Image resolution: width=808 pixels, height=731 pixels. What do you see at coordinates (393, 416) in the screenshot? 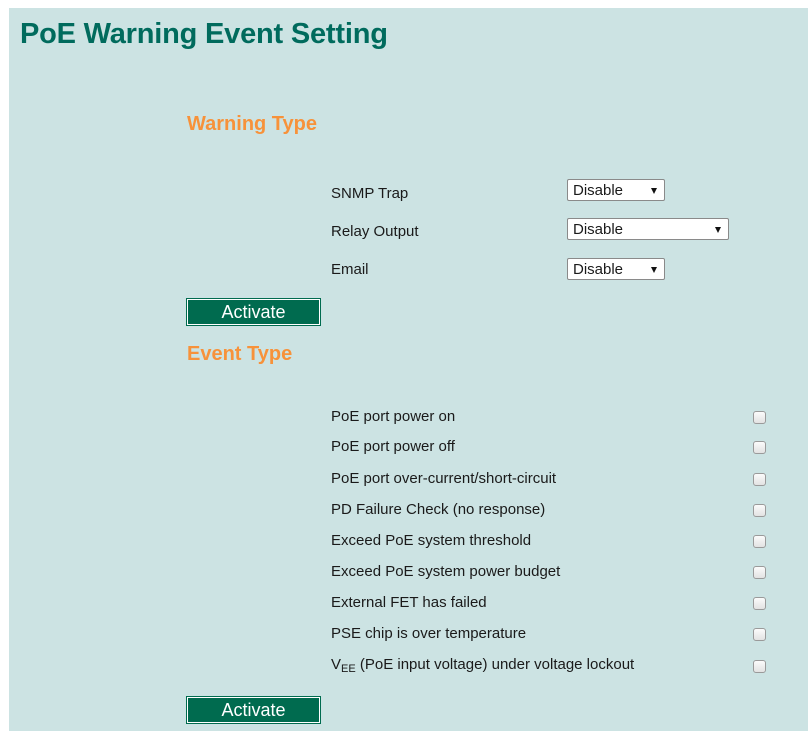
I see `event-label: PoE port power on` at bounding box center [393, 416].